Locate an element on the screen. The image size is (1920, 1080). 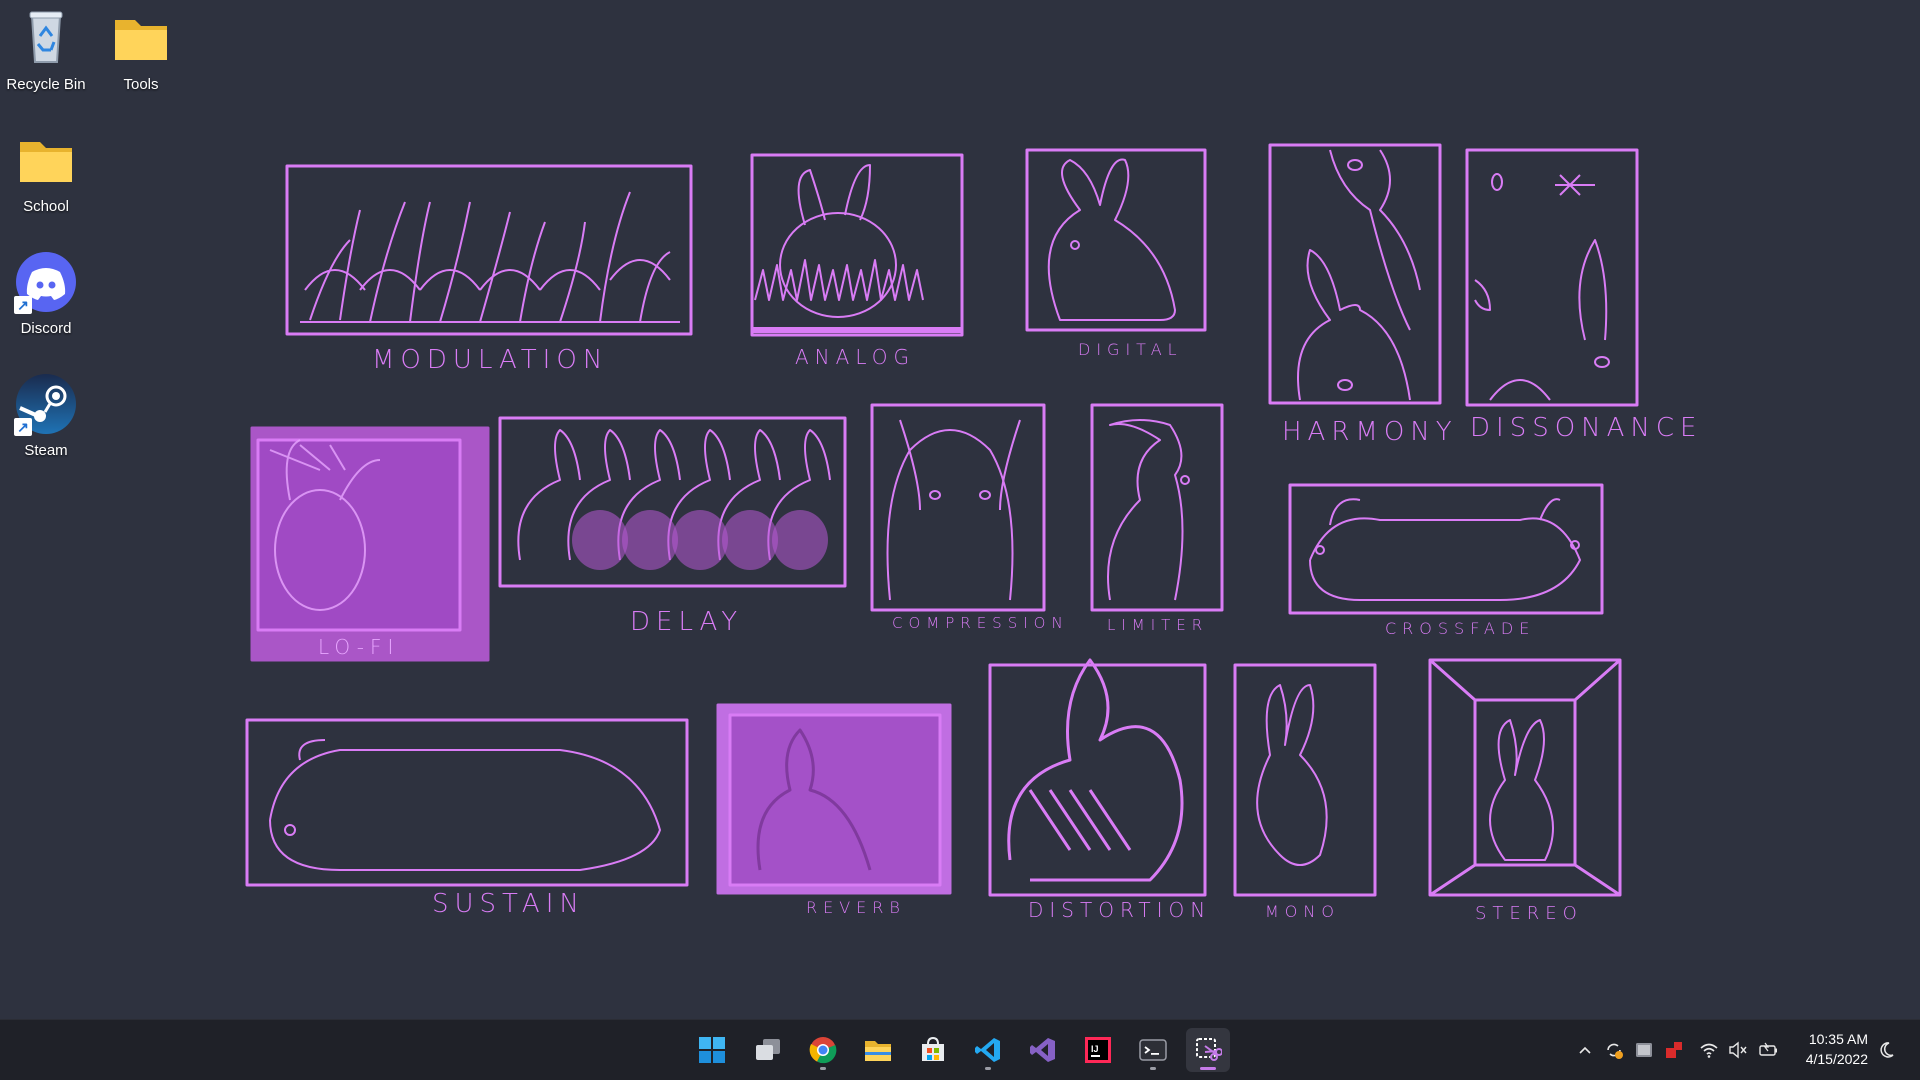
task-view-button is located at coordinates (768, 1050).